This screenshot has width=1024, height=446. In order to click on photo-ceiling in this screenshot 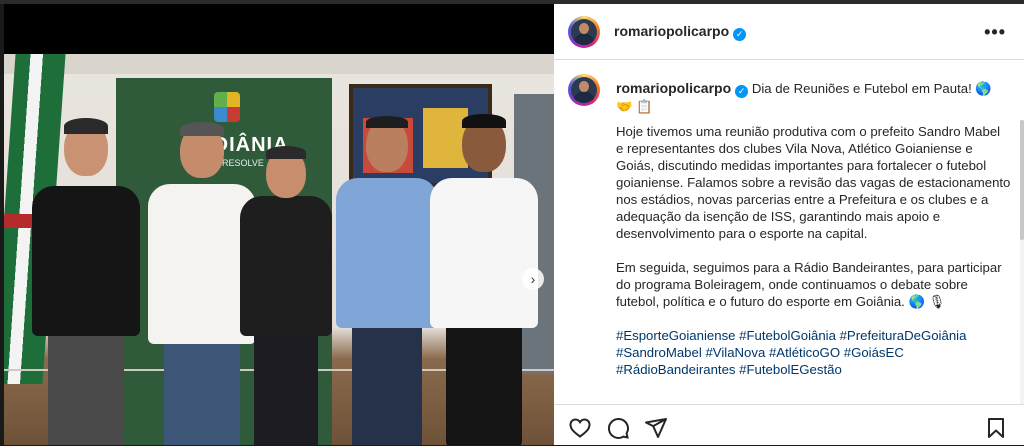, I will do `click(279, 64)`.